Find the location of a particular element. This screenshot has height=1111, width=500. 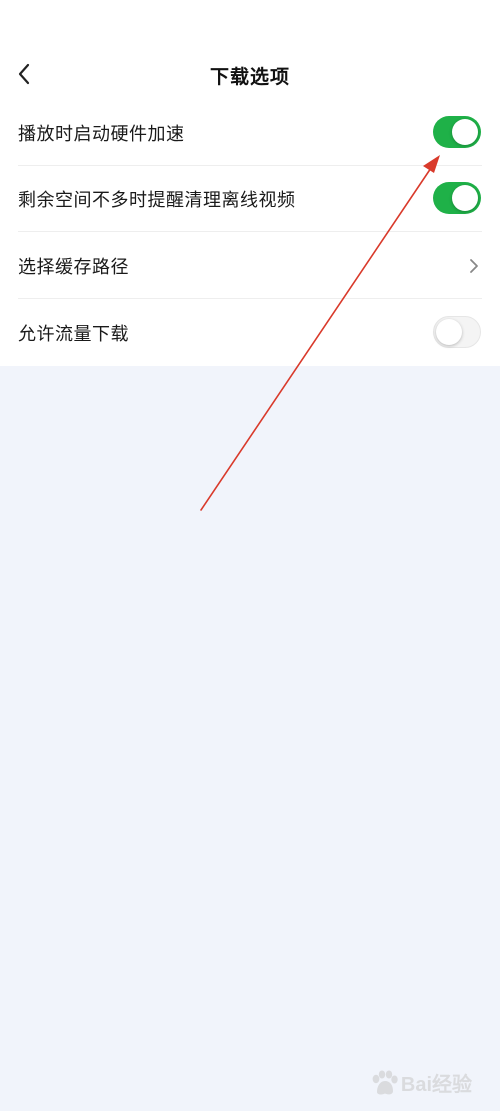

setting-allow-cellular-download: 允许流量下载 is located at coordinates (250, 333).